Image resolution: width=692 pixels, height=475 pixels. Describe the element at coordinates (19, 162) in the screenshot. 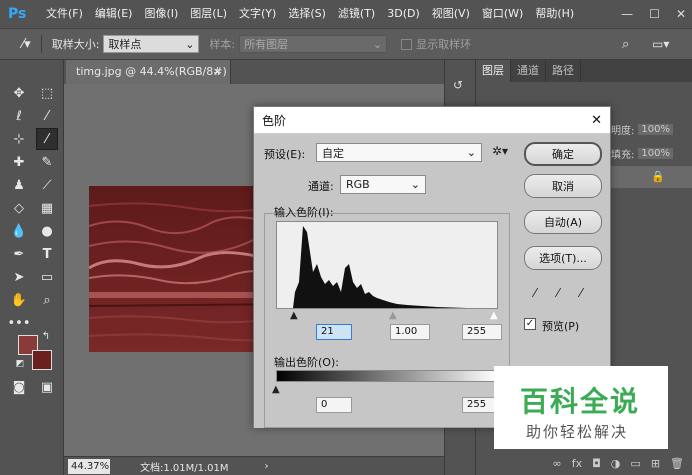

I see `healing-brush-tool-icon: ✚` at that location.